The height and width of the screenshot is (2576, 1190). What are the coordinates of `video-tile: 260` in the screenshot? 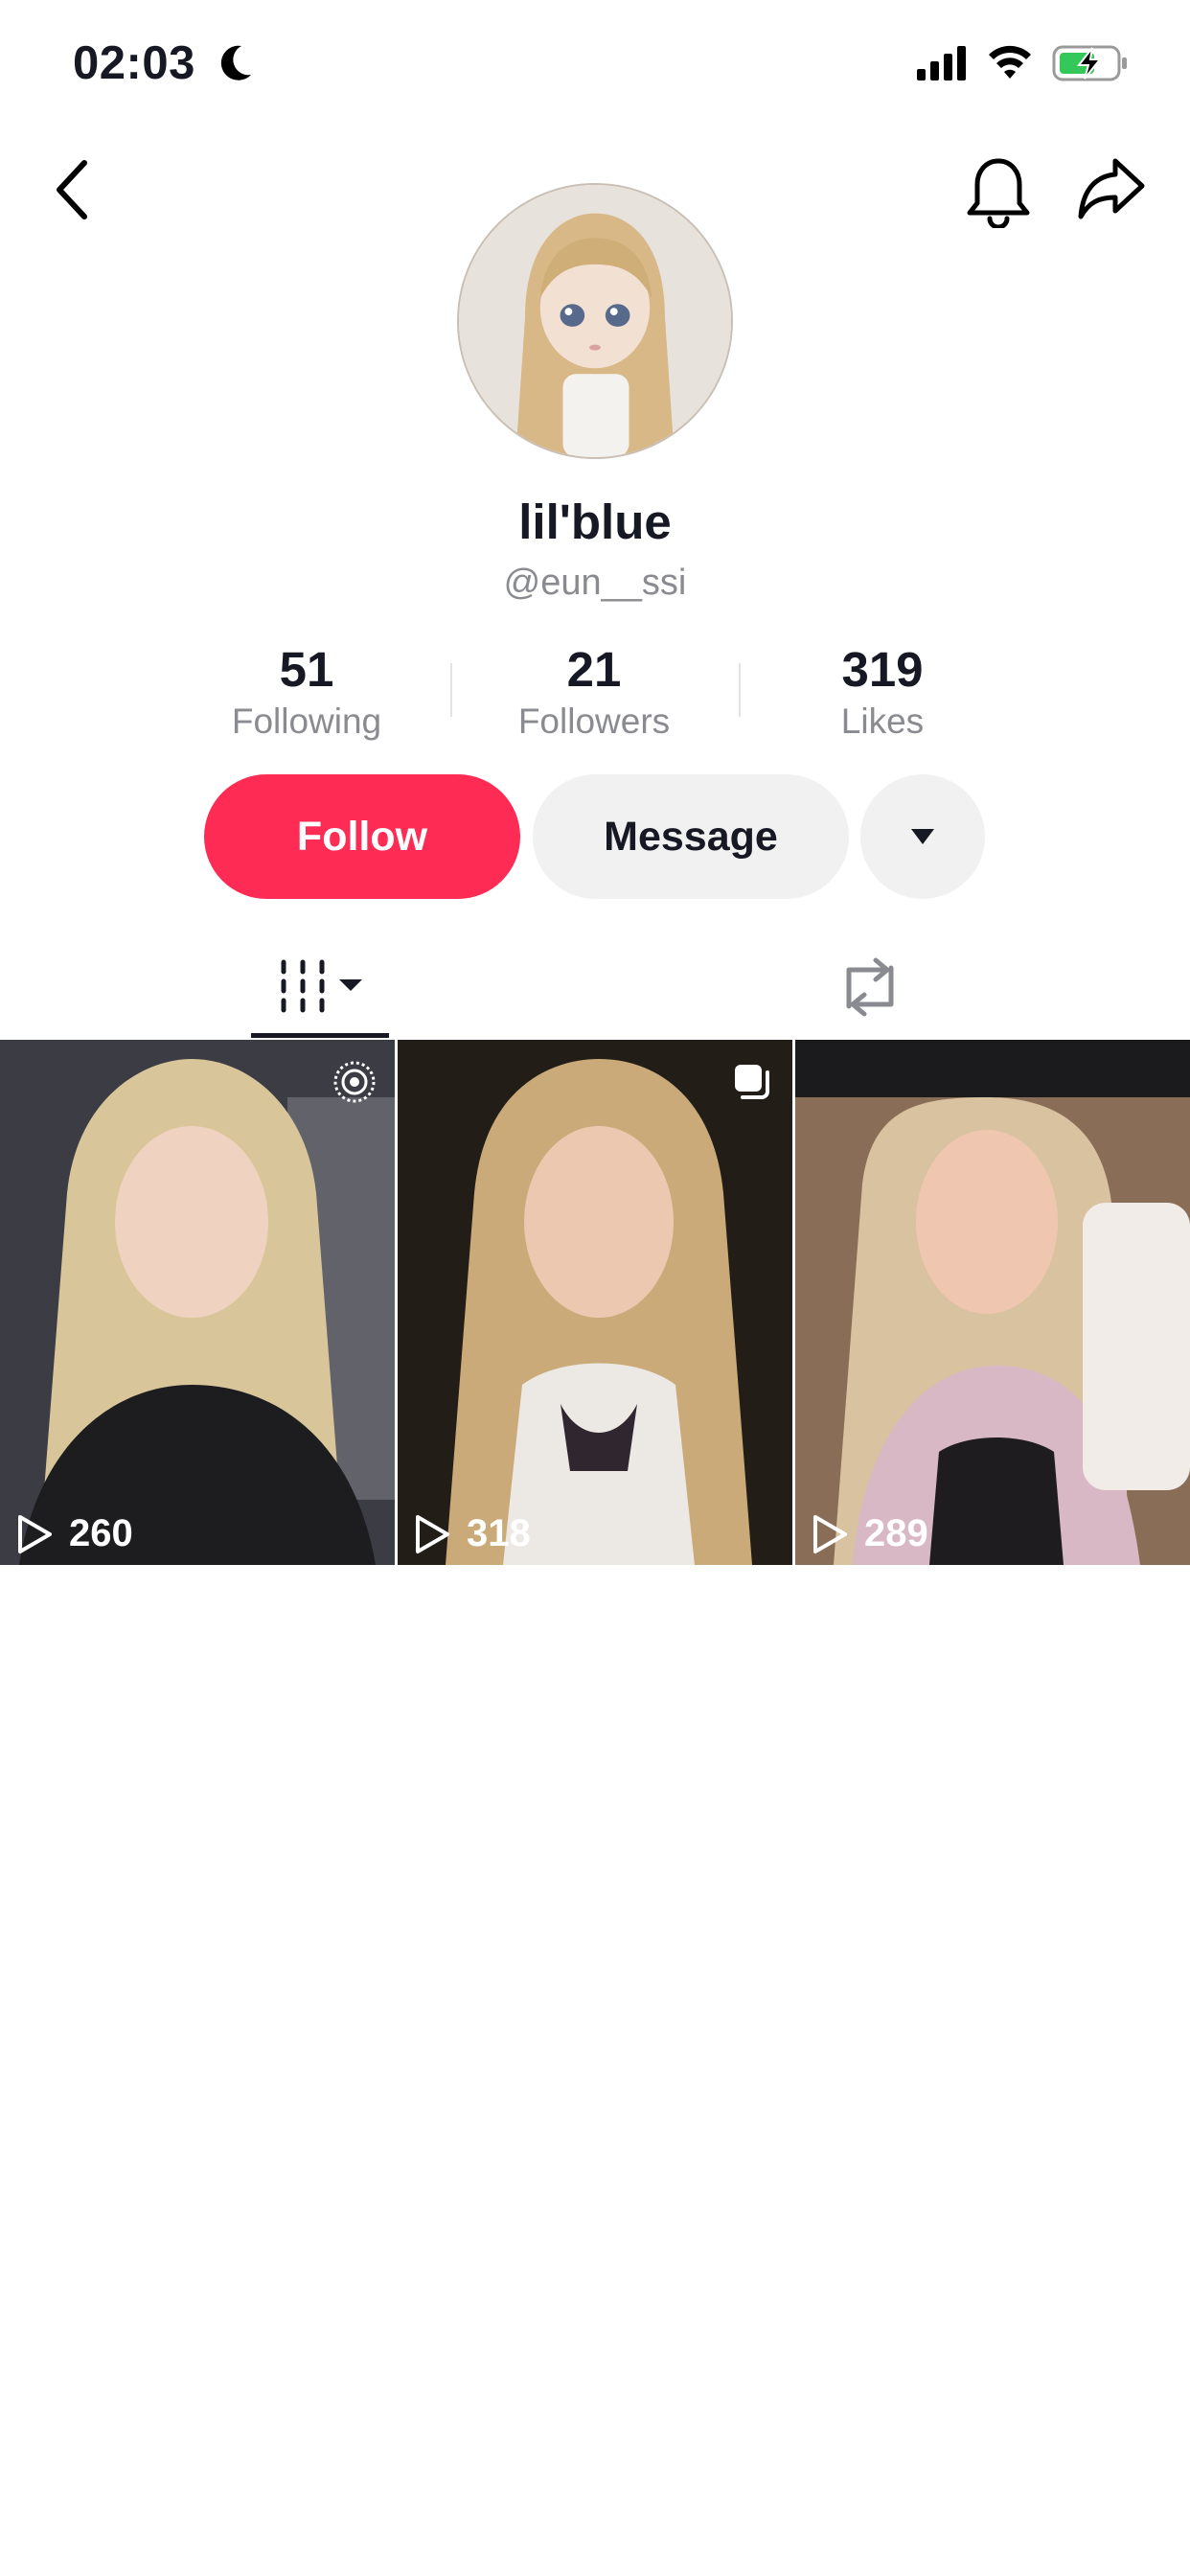 It's located at (198, 1302).